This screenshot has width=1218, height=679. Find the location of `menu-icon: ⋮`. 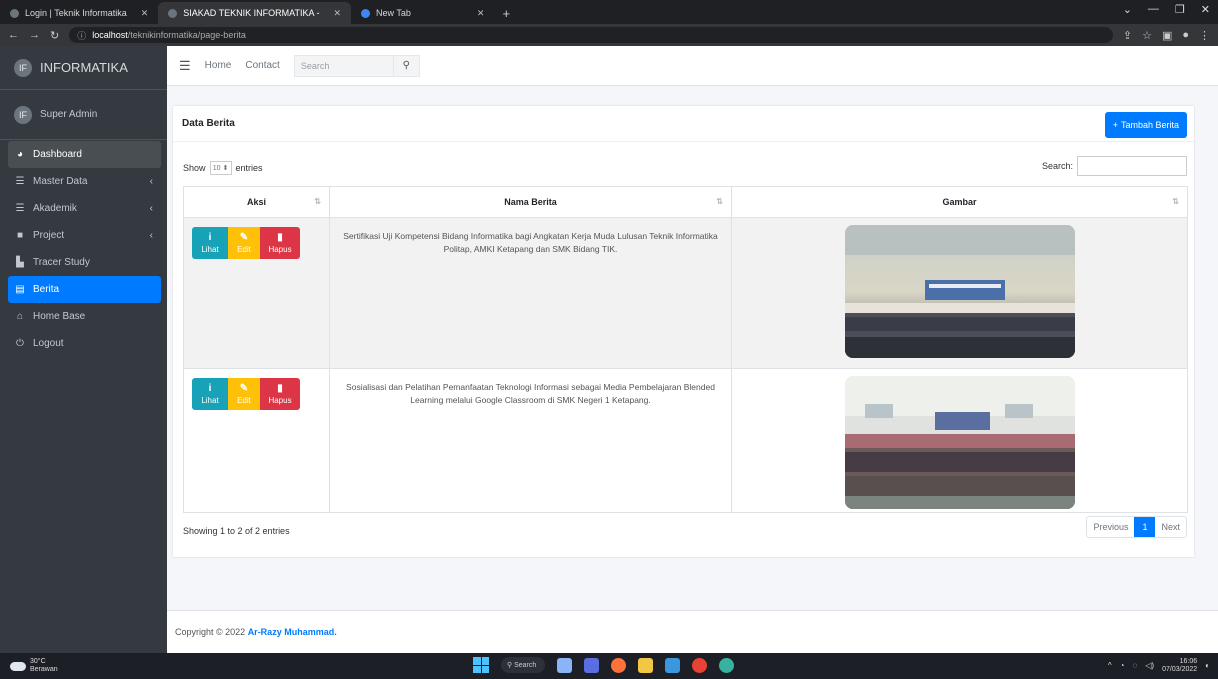

menu-icon: ⋮ is located at coordinates (1204, 35).